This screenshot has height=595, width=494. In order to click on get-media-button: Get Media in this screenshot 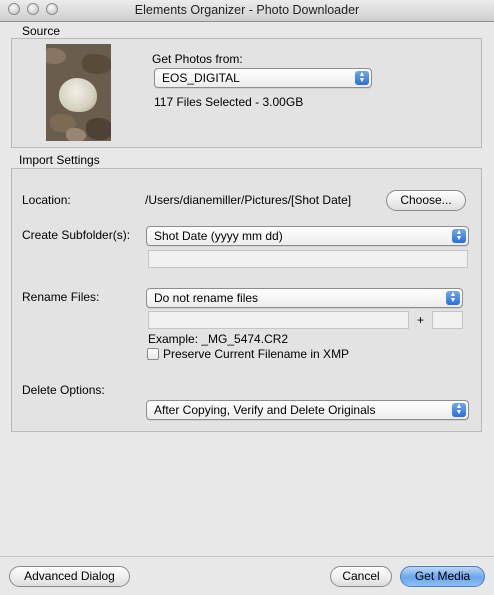, I will do `click(442, 576)`.